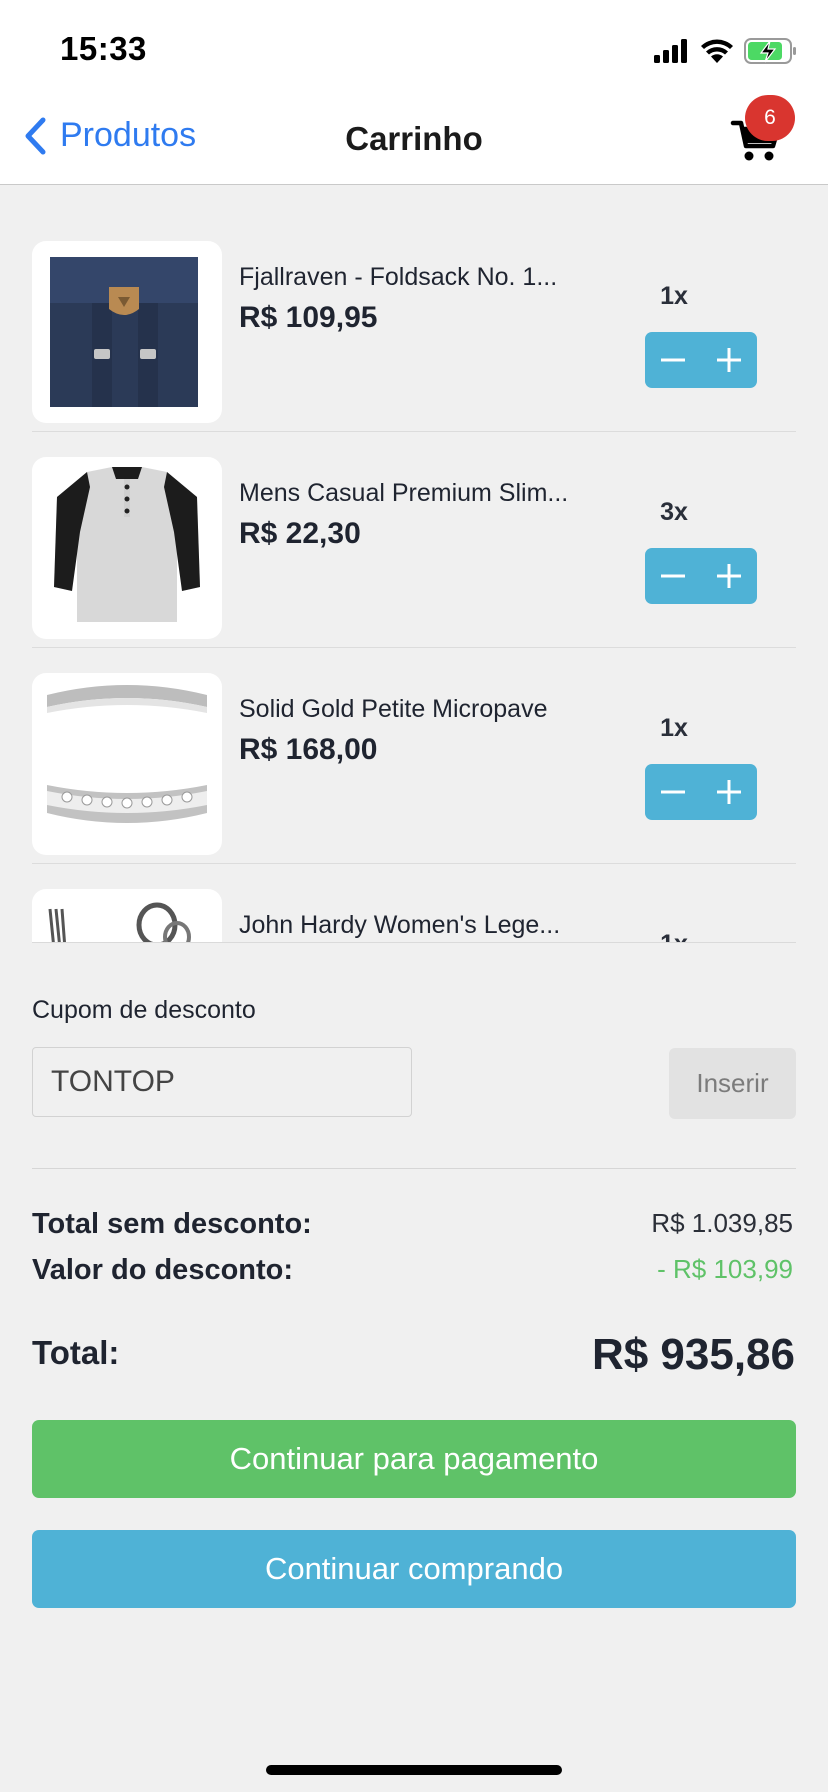 The height and width of the screenshot is (1792, 828). What do you see at coordinates (414, 540) in the screenshot?
I see `cart-item: Mens Casual Premium Slim... R$ 22,30 3x` at bounding box center [414, 540].